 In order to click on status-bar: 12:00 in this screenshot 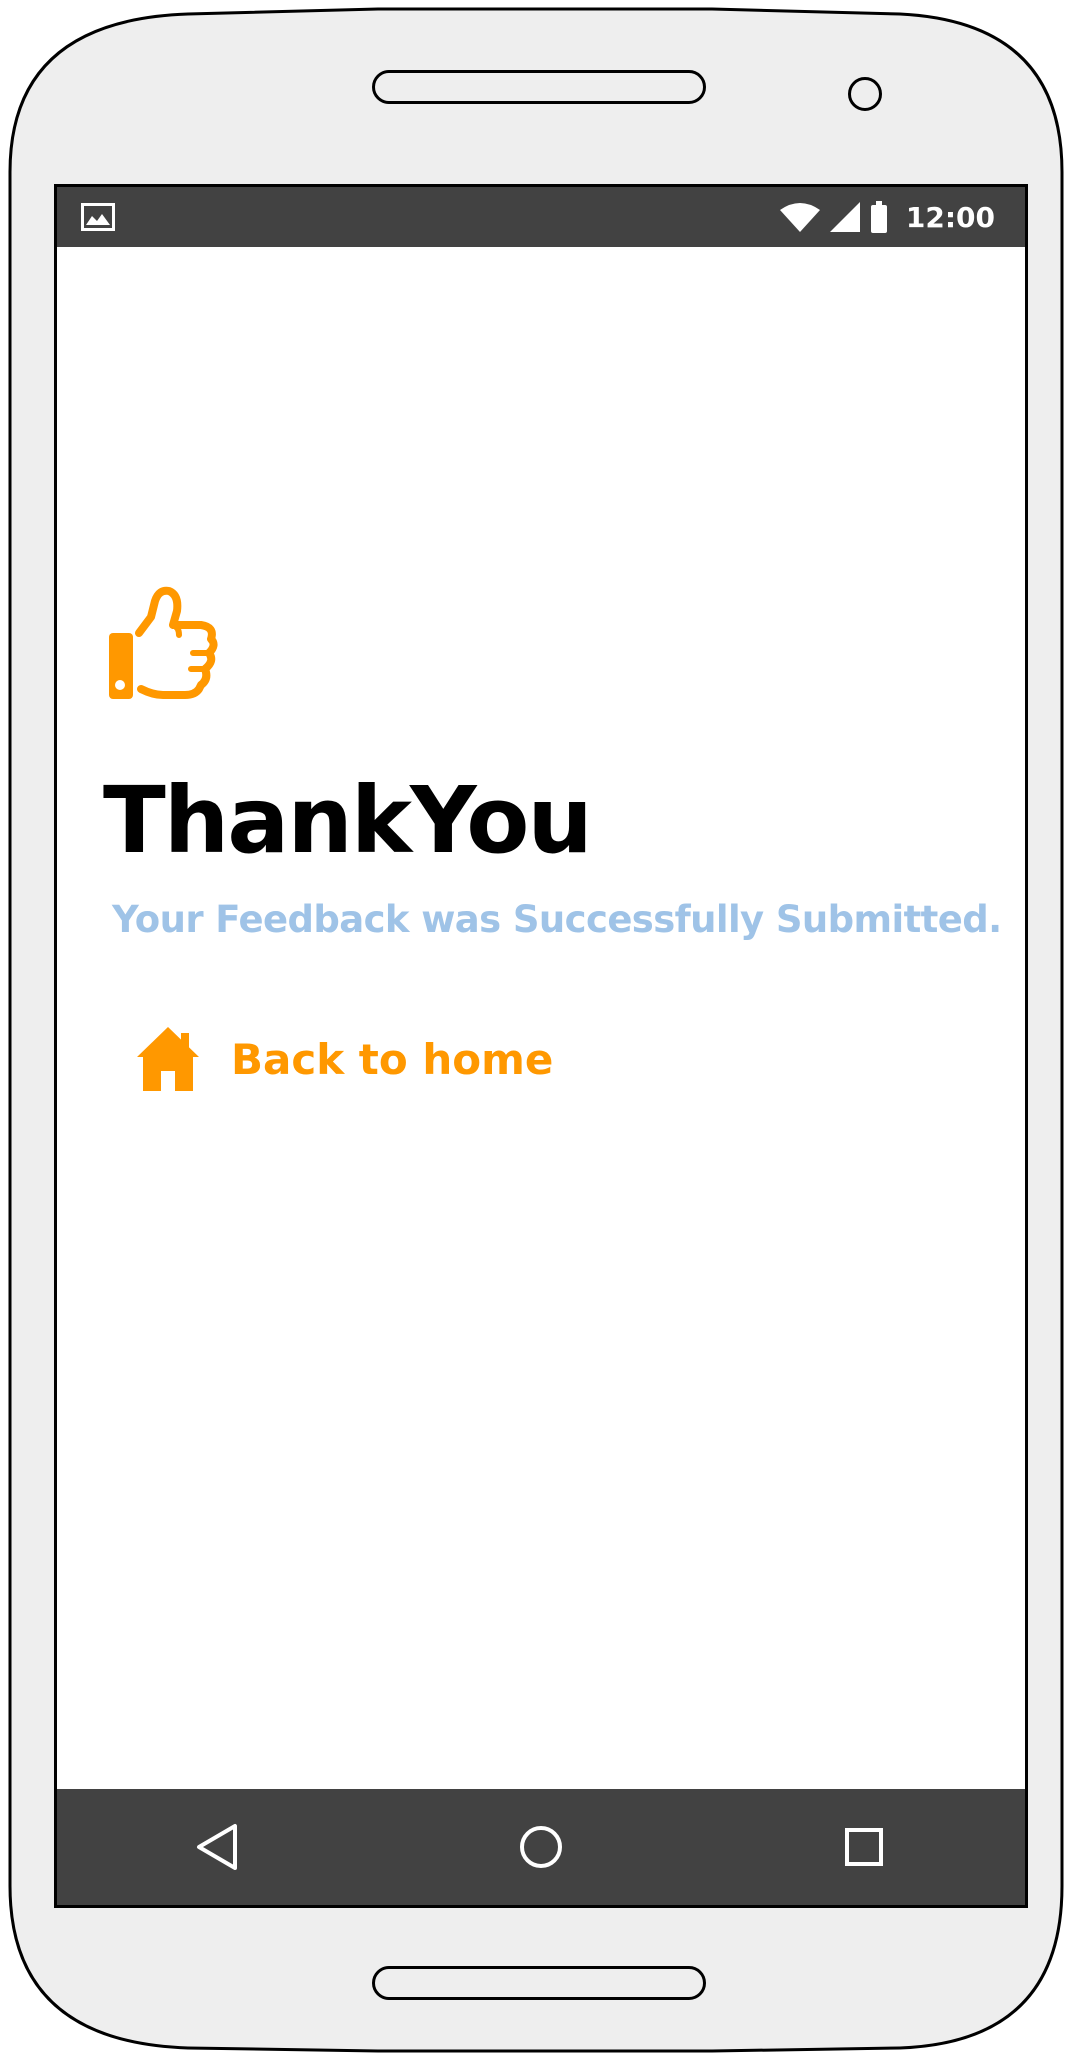, I will do `click(541, 217)`.